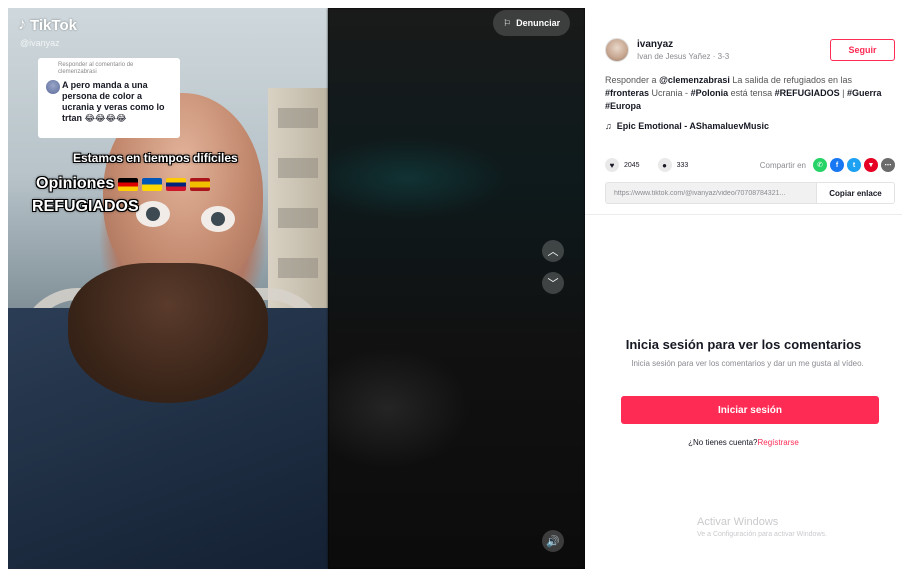  What do you see at coordinates (622, 165) in the screenshot?
I see `like-button: ♥ 2045` at bounding box center [622, 165].